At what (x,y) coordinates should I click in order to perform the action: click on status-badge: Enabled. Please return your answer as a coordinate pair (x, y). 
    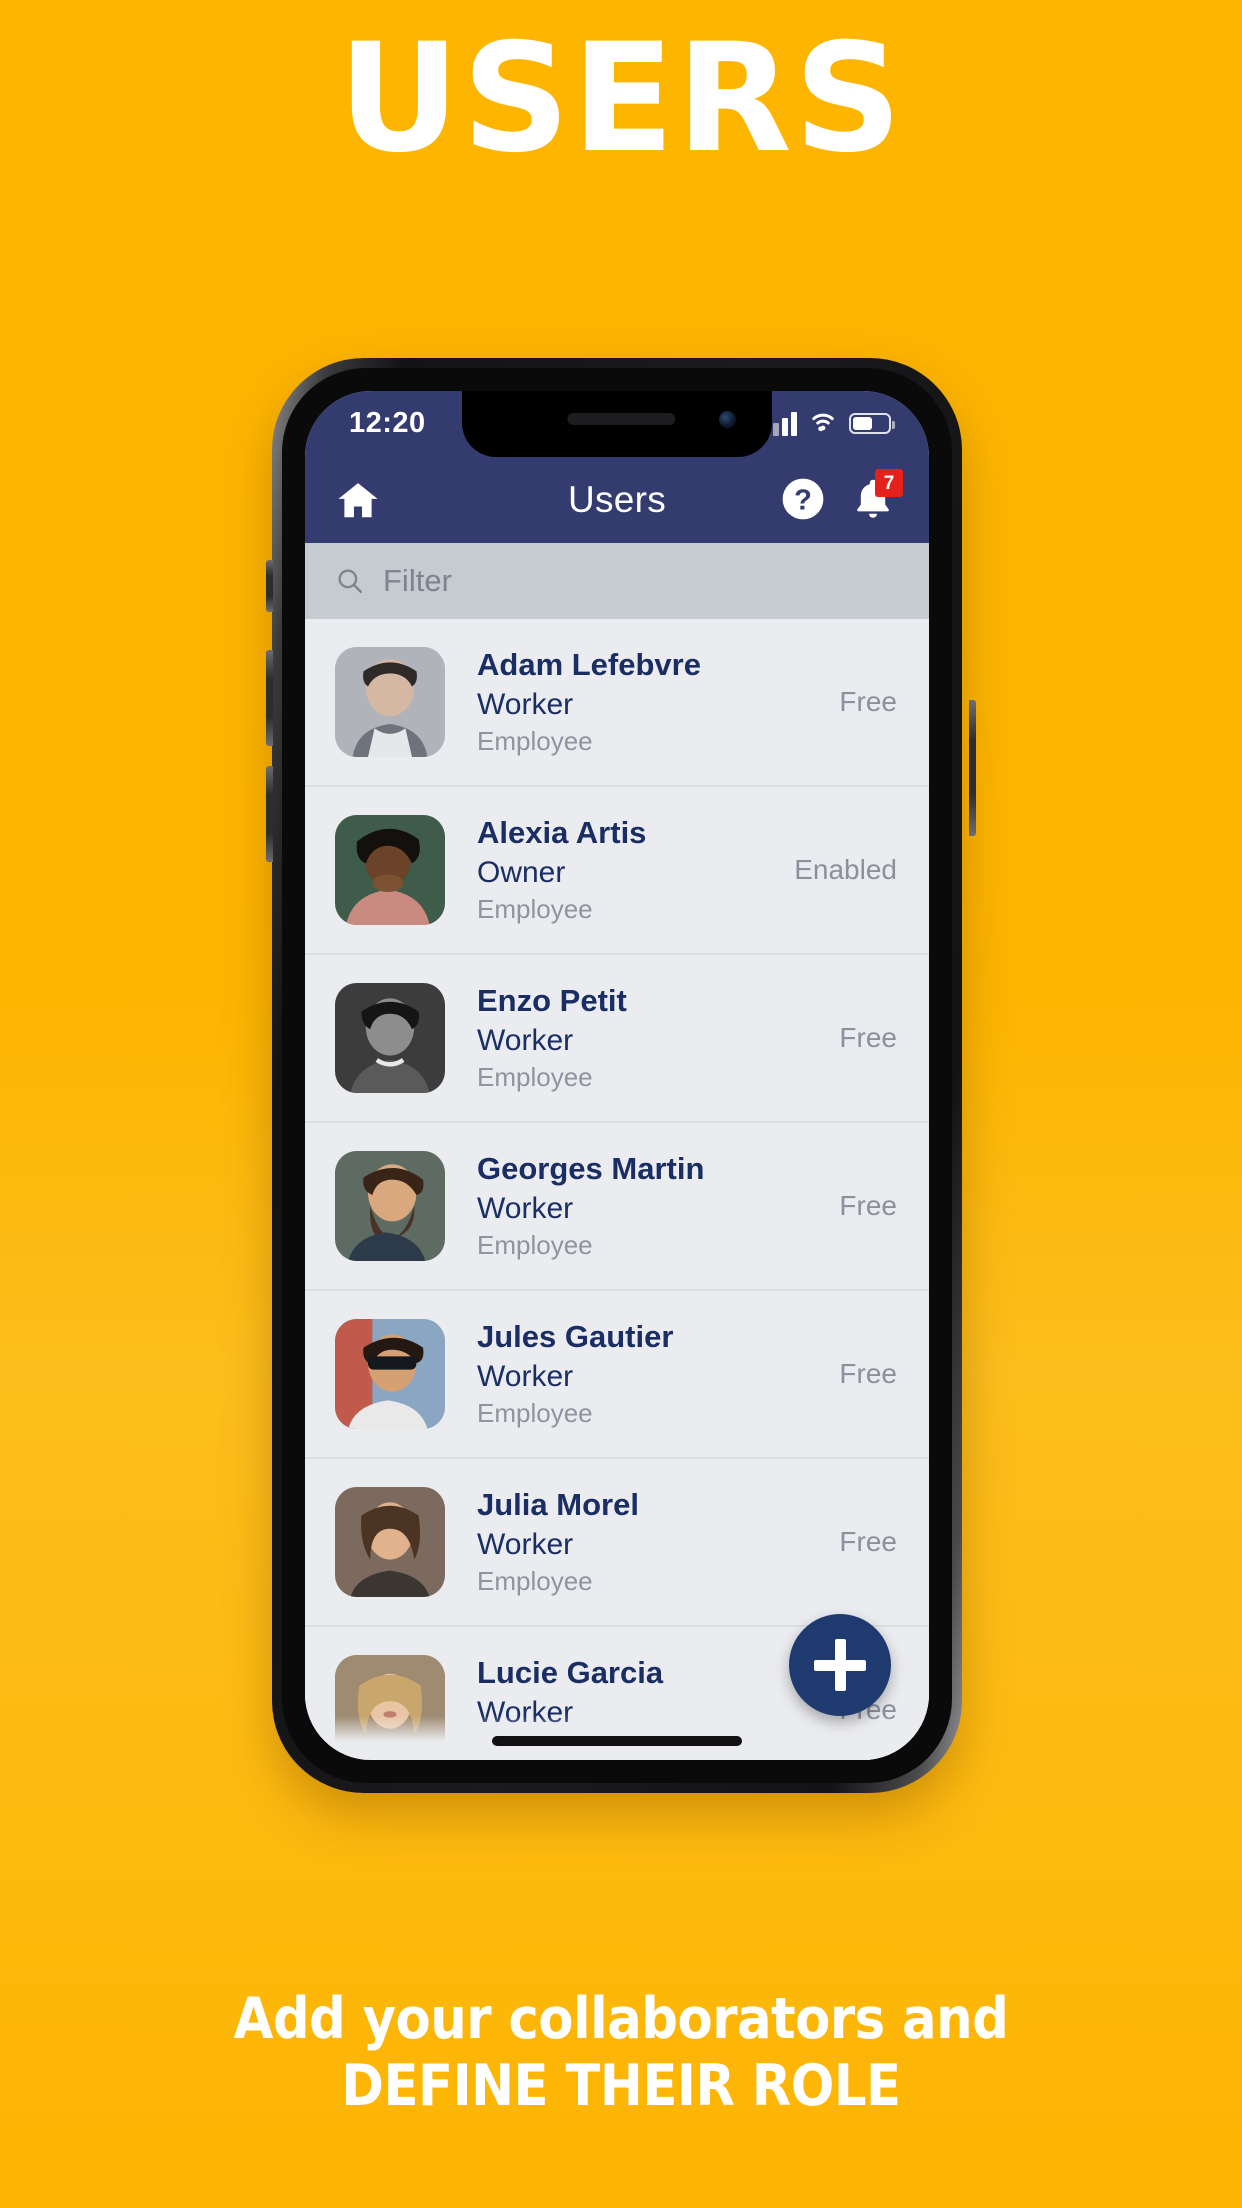
    Looking at the image, I should click on (845, 869).